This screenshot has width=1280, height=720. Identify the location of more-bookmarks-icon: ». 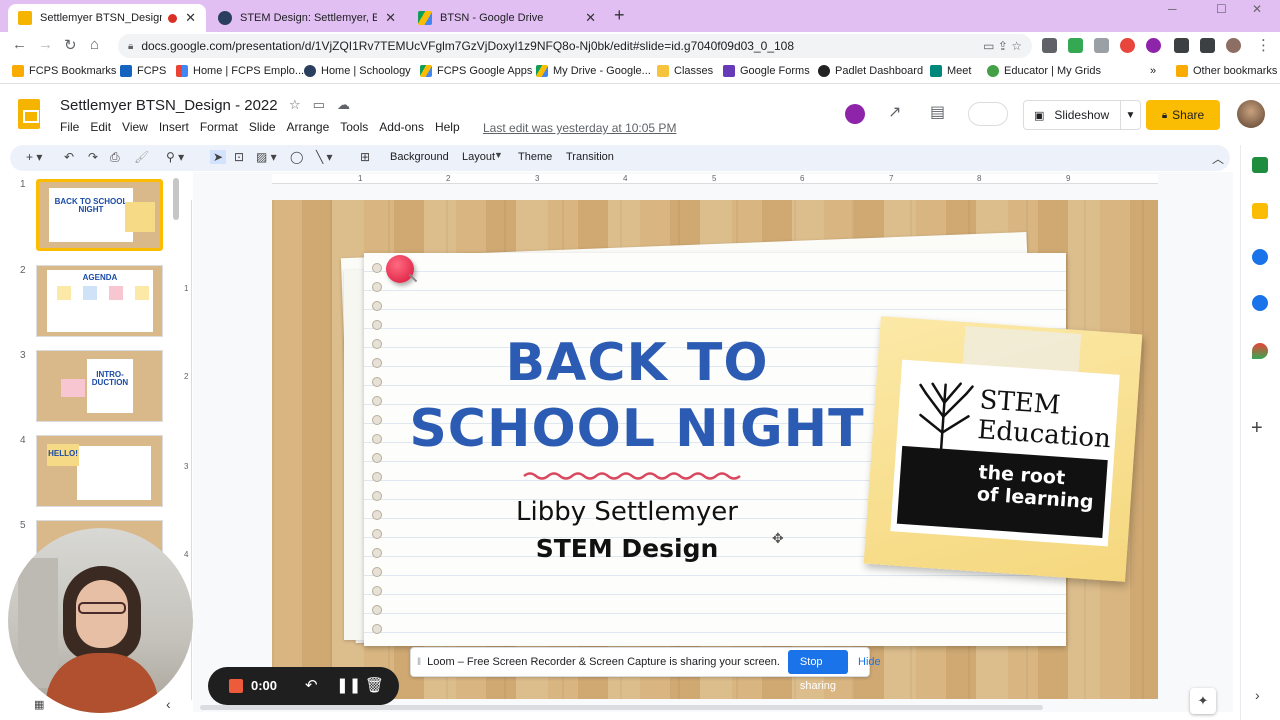
(1153, 71).